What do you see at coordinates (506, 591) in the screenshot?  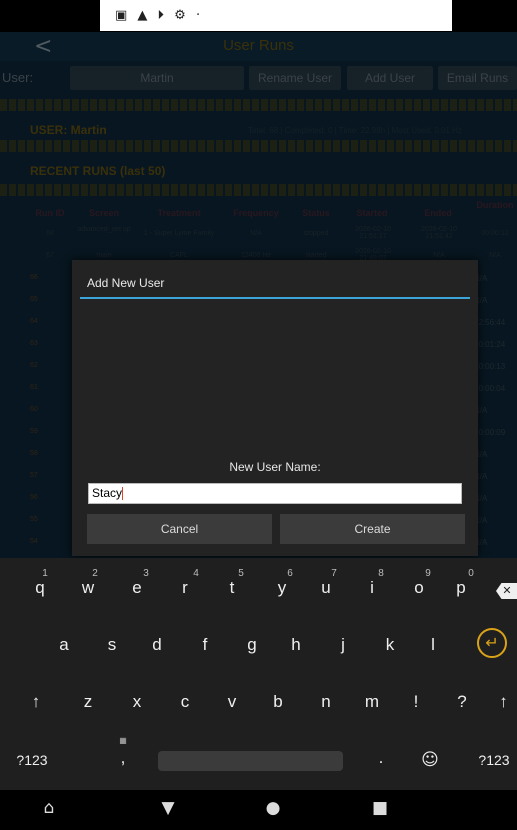 I see `backspace-icon: ✕` at bounding box center [506, 591].